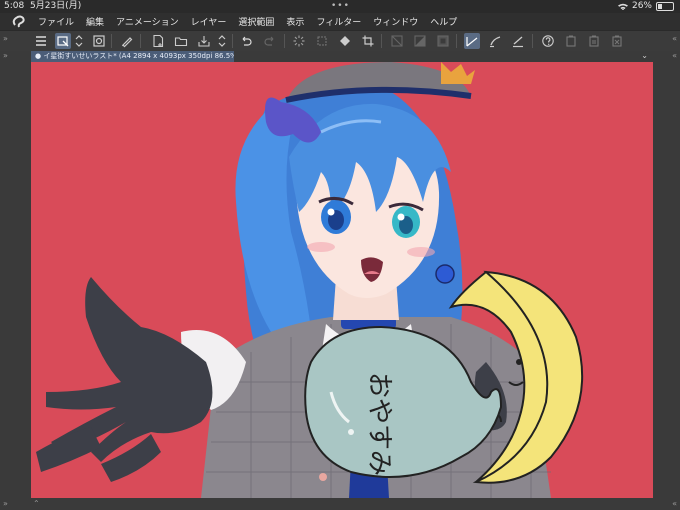 The width and height of the screenshot is (680, 510). I want to click on battery-percent: 26%, so click(641, 6).